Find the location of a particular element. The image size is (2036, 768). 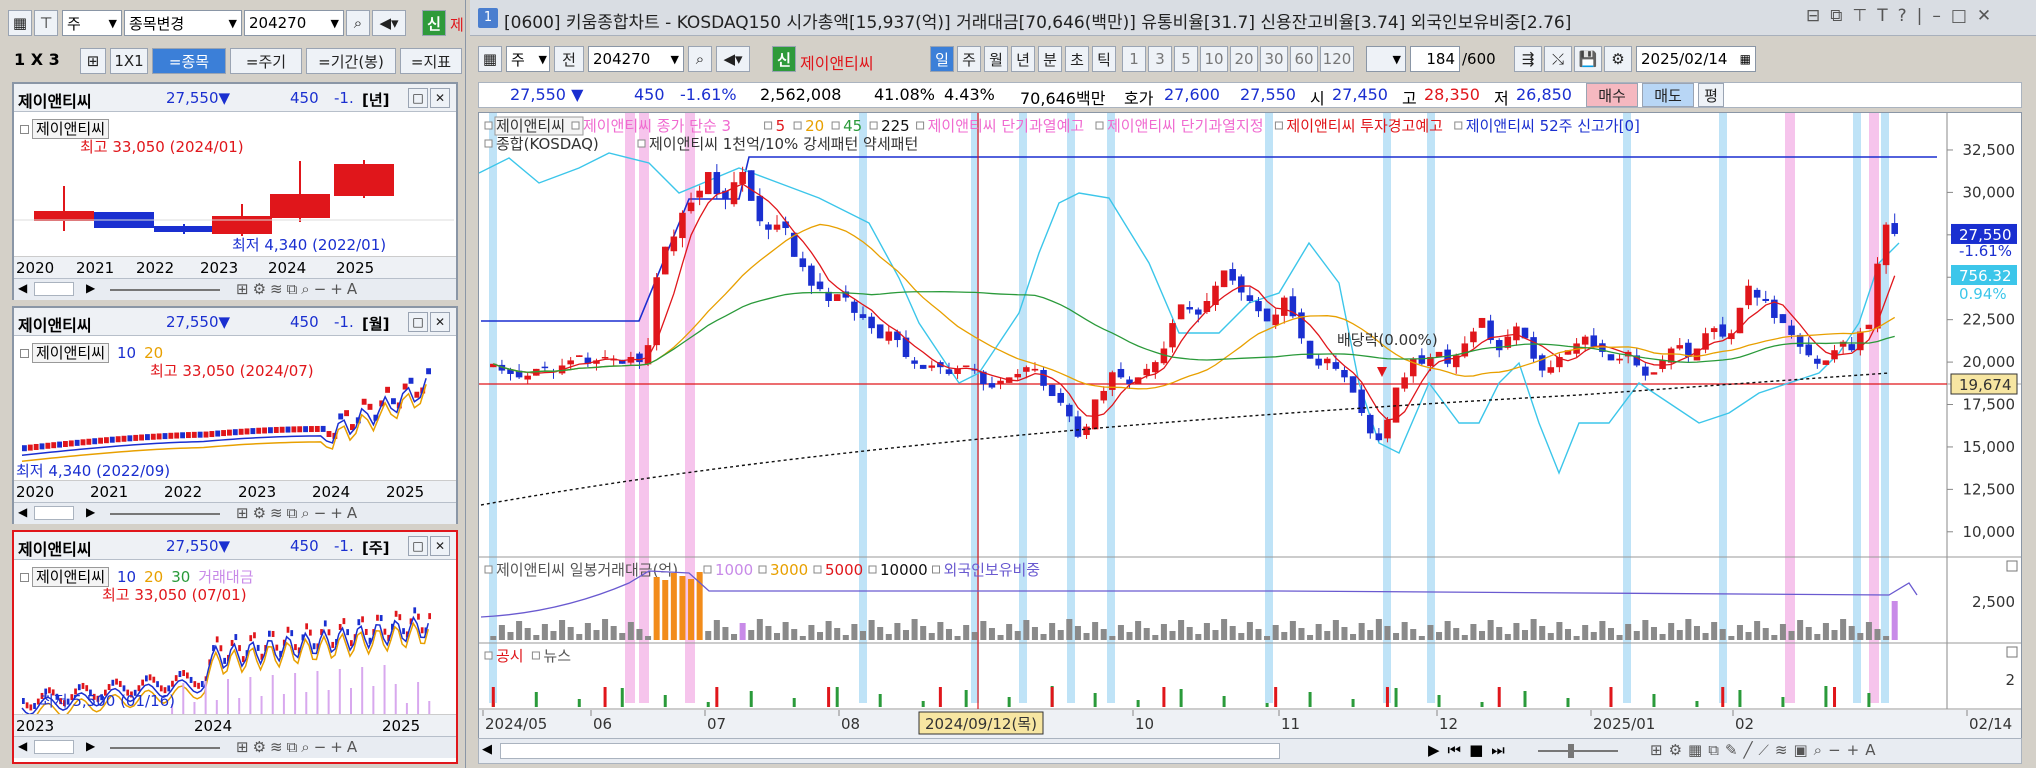

period-button-5: 초 is located at coordinates (1077, 59).